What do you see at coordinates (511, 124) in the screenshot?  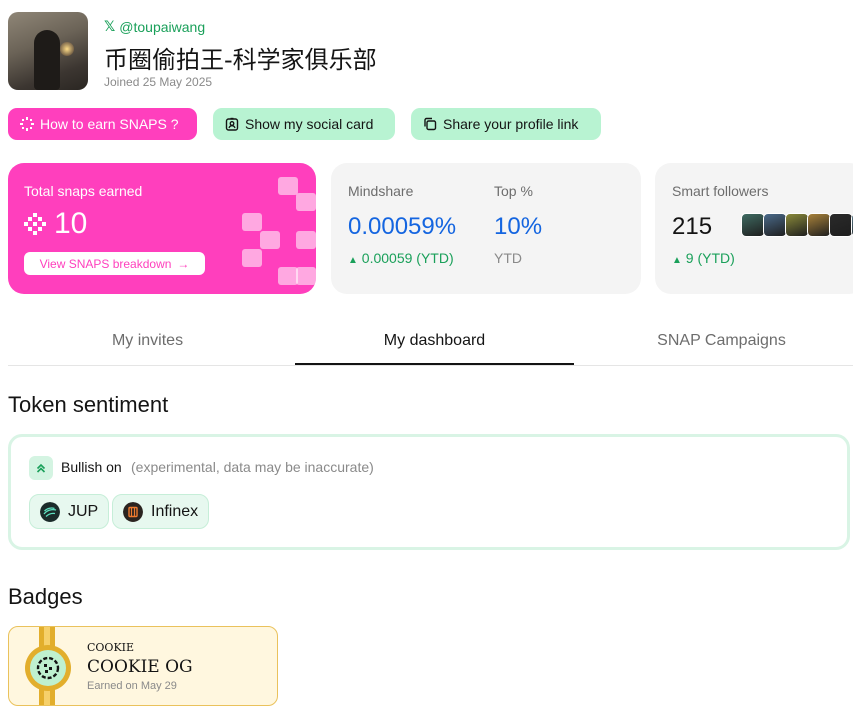 I see `share-link-label: Share your profile link` at bounding box center [511, 124].